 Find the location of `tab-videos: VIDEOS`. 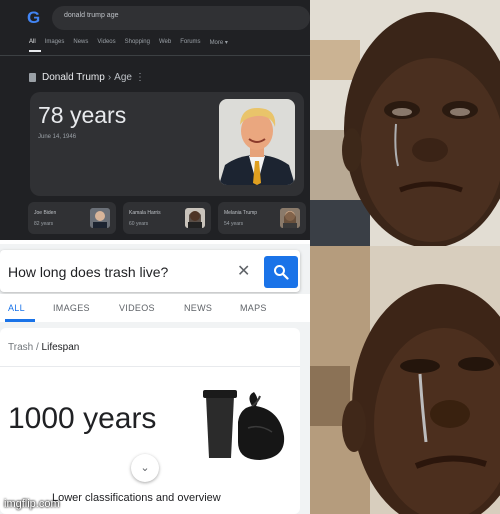

tab-videos: VIDEOS is located at coordinates (137, 308).